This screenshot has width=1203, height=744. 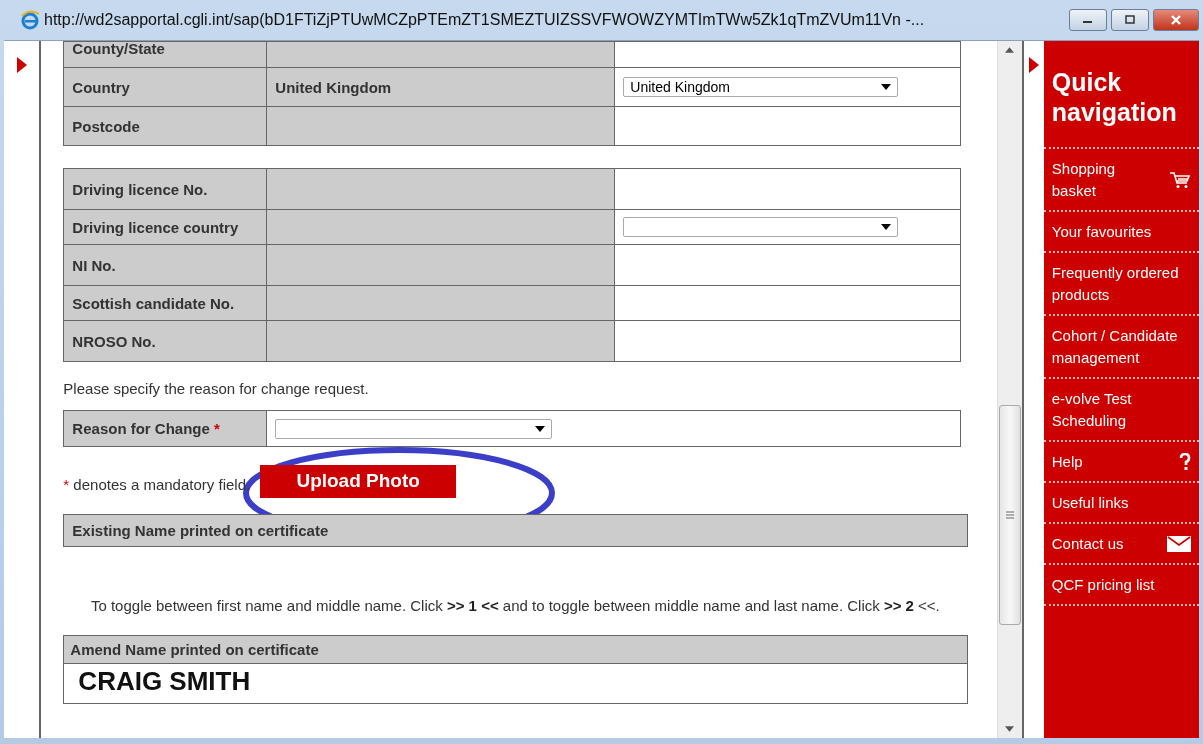 What do you see at coordinates (1121, 462) in the screenshot?
I see `nav-link: Help` at bounding box center [1121, 462].